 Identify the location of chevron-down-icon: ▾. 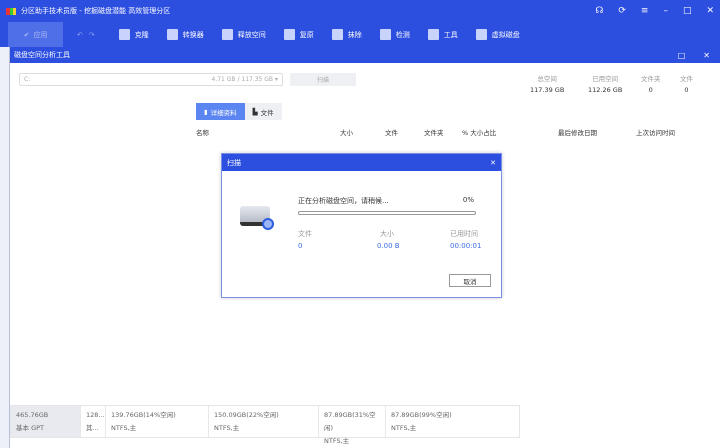
(276, 79).